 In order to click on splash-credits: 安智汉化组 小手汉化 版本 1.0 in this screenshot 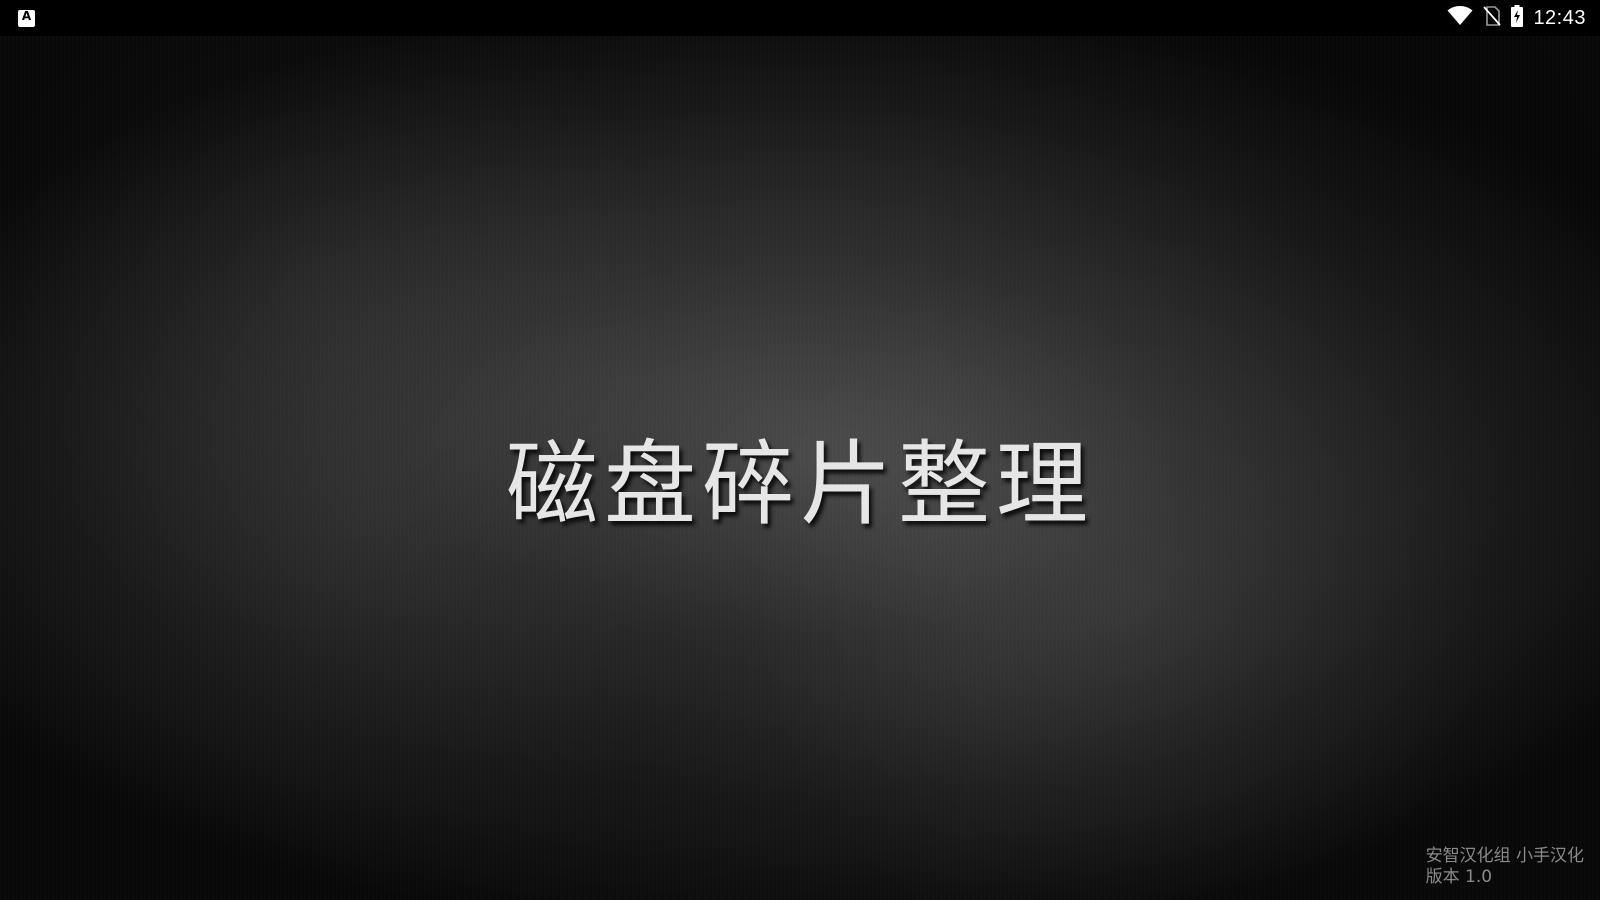, I will do `click(1505, 867)`.